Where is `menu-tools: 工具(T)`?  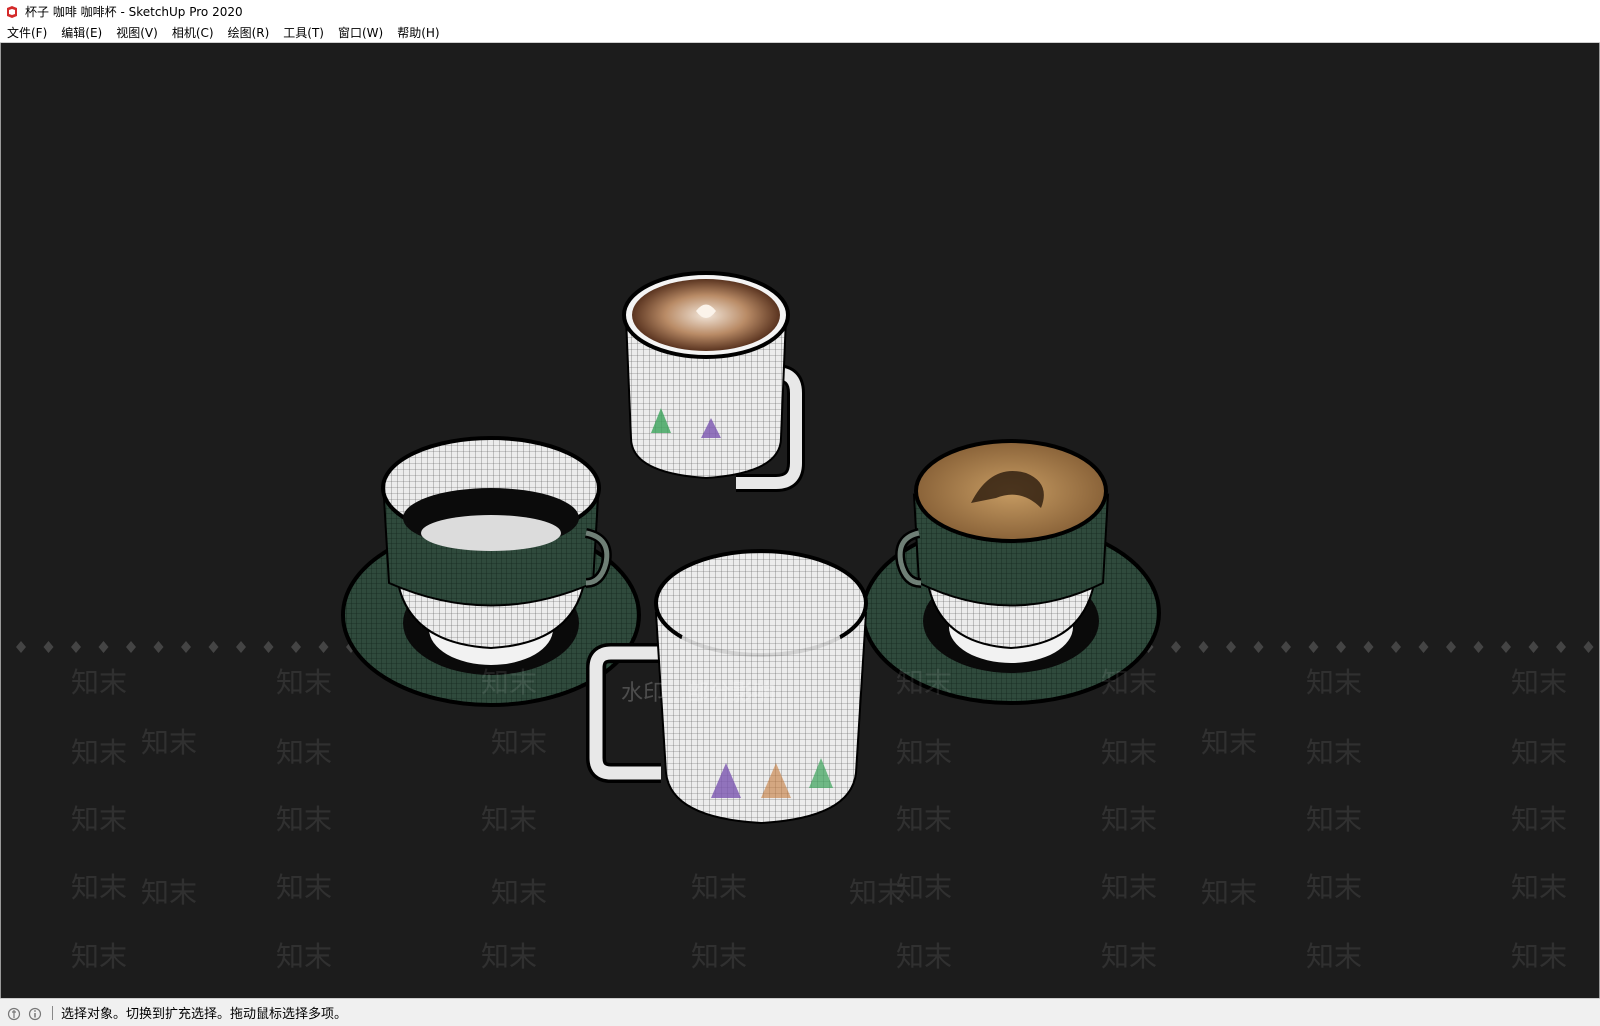 menu-tools: 工具(T) is located at coordinates (303, 32).